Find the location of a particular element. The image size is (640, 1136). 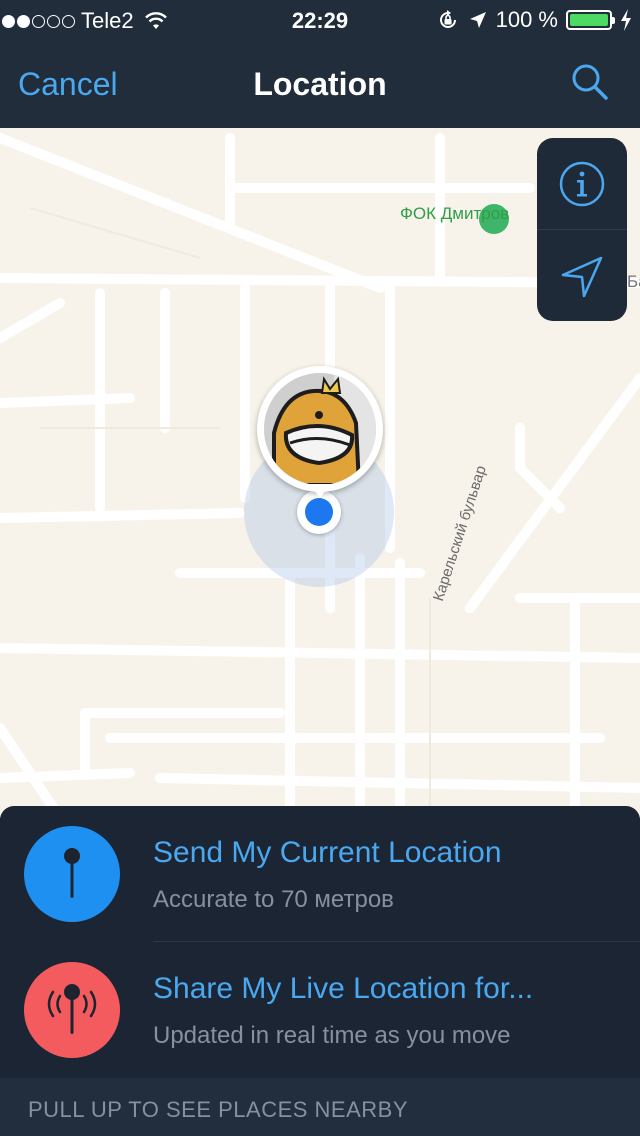

map-controls is located at coordinates (582, 229).